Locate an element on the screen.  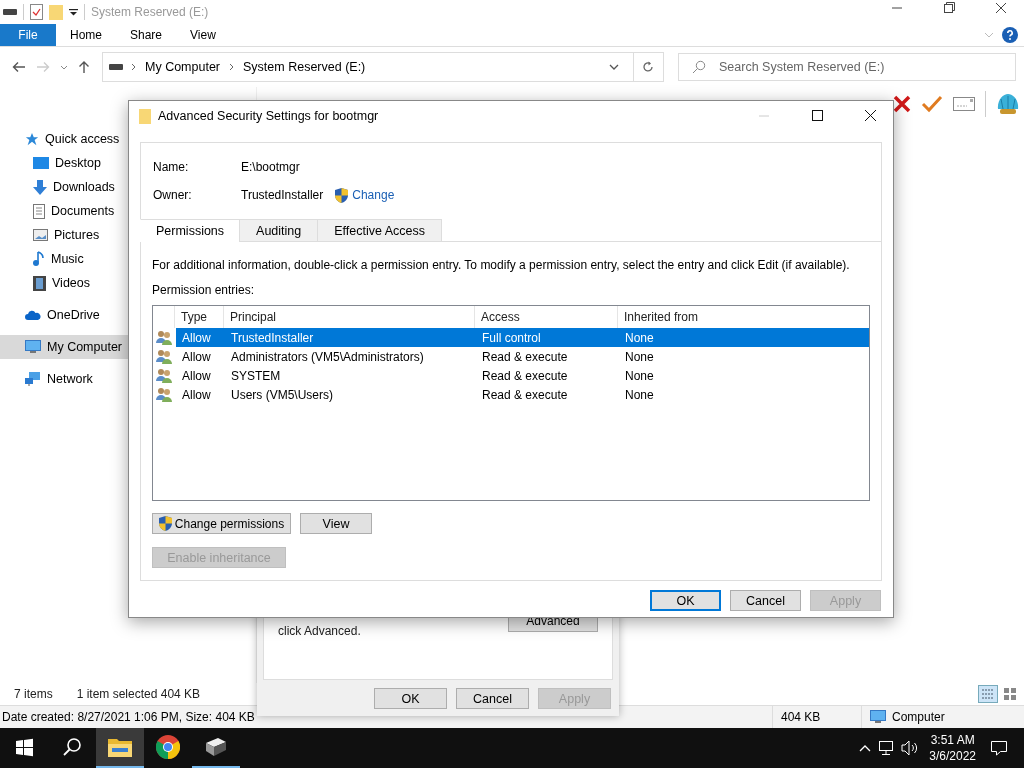
field-value: TrustedInstaller is located at coordinates (282, 195).